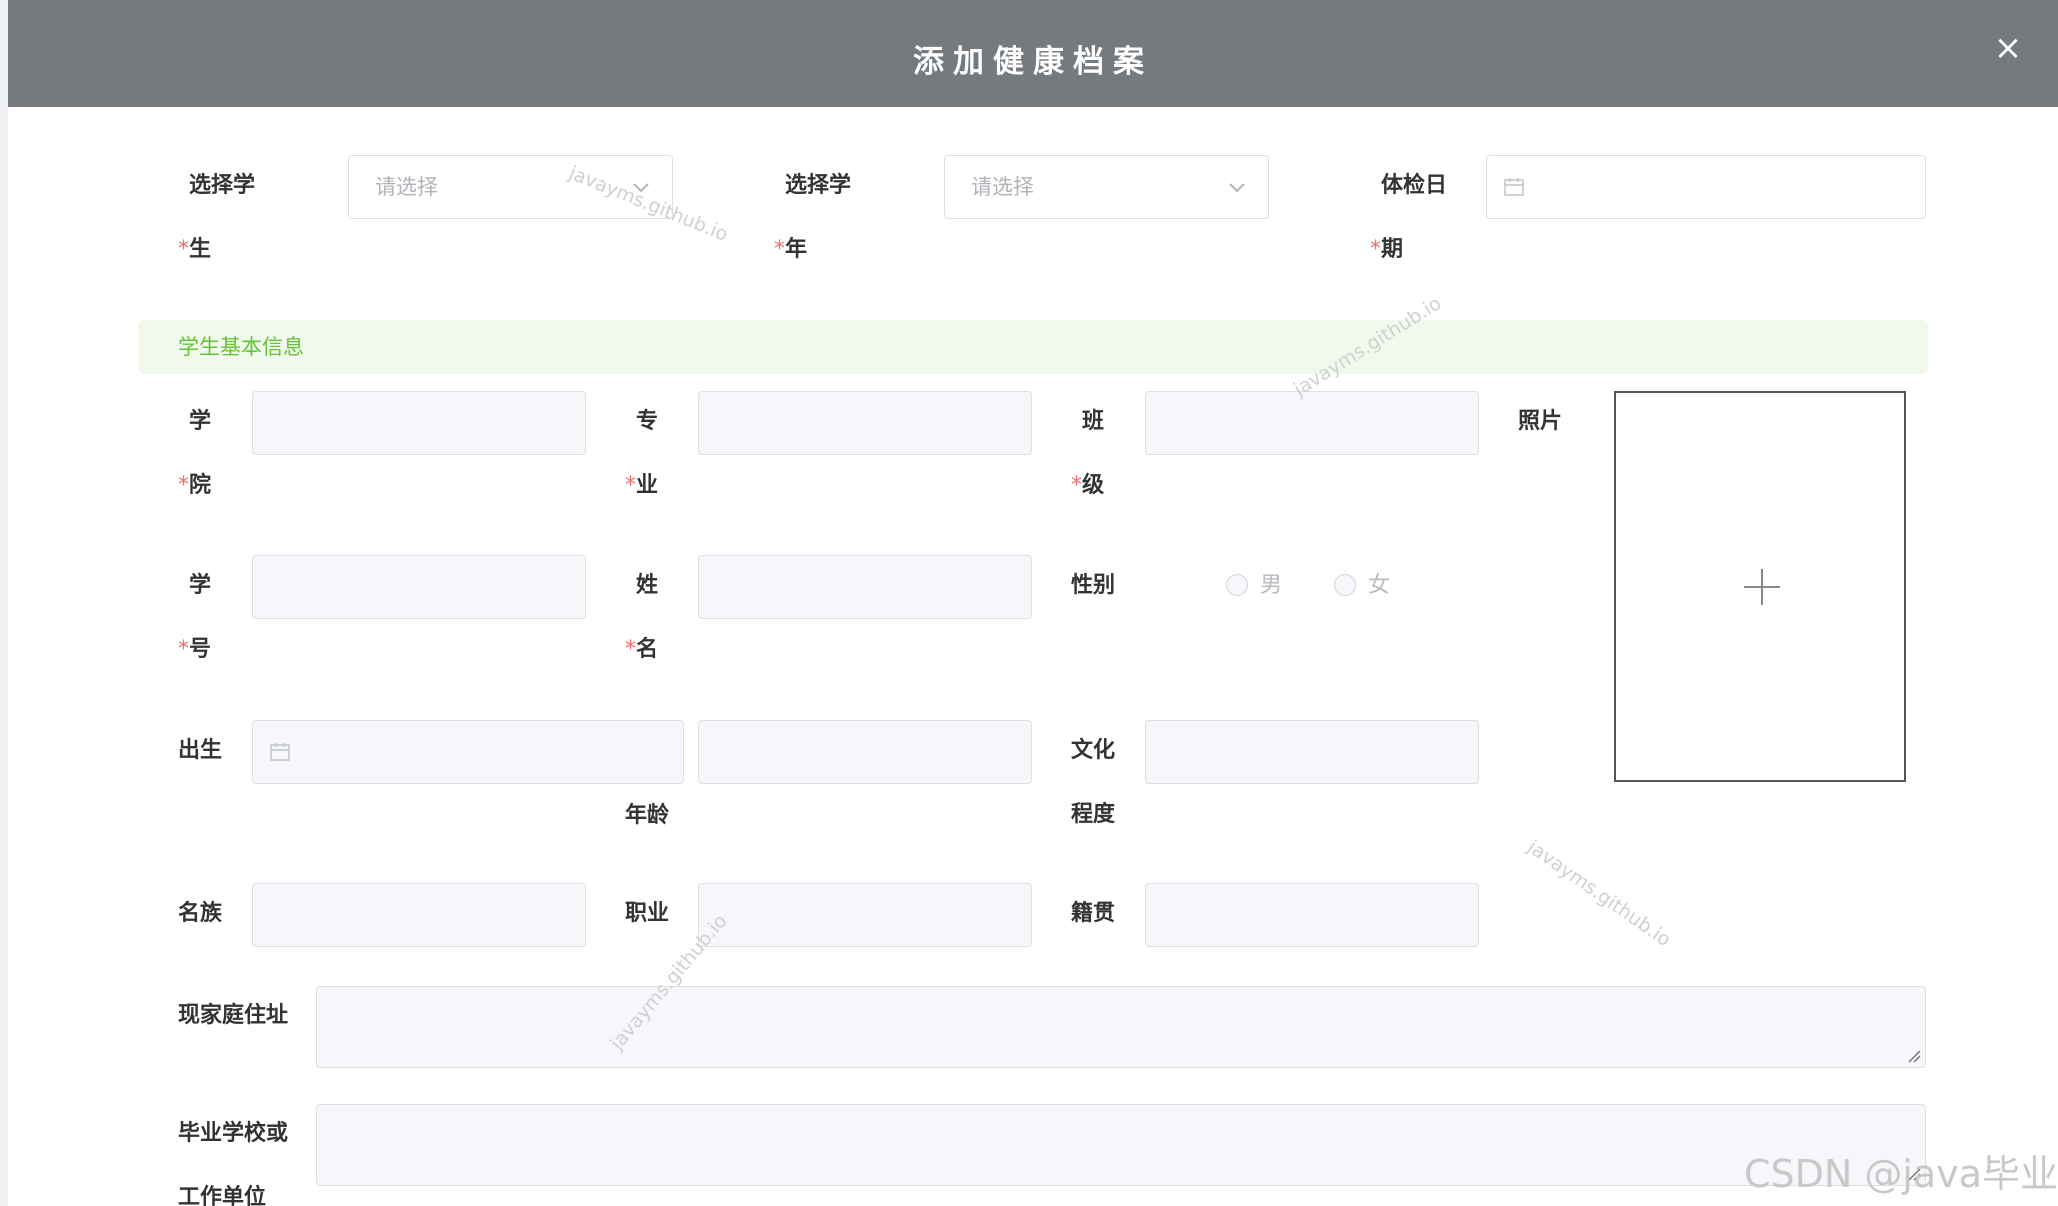 The height and width of the screenshot is (1206, 2058). What do you see at coordinates (865, 915) in the screenshot?
I see `occupation-input` at bounding box center [865, 915].